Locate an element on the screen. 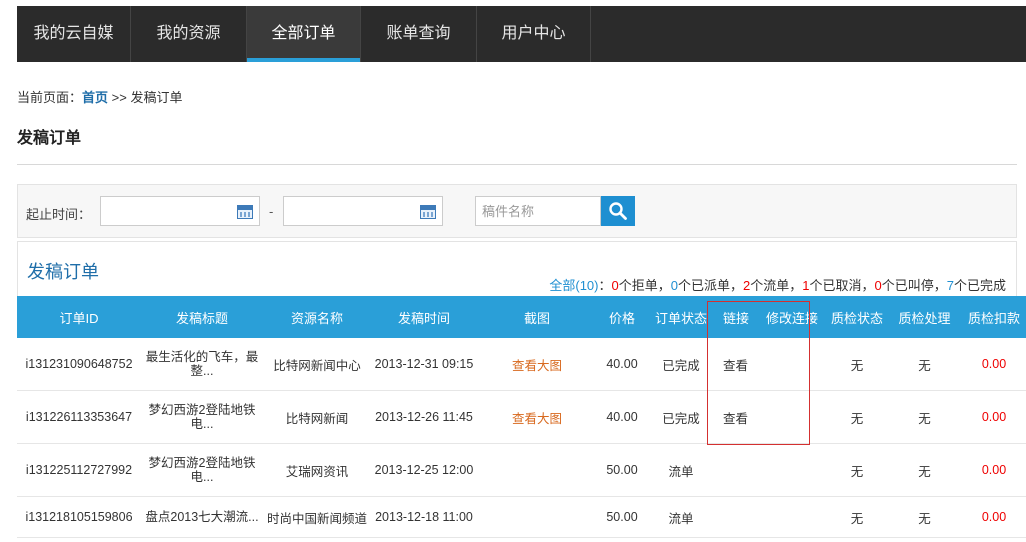  summary-failed-label: 个流单， is located at coordinates (776, 285).